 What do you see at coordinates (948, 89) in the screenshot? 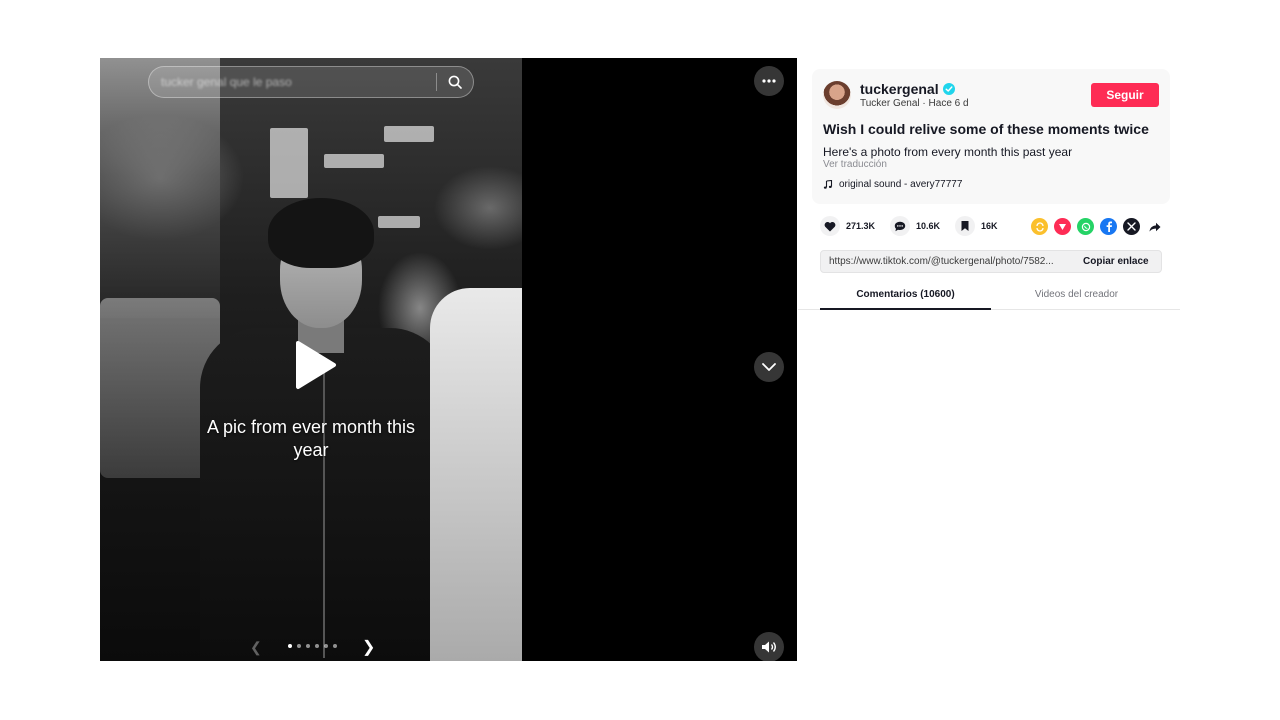
I see `verified-icon` at bounding box center [948, 89].